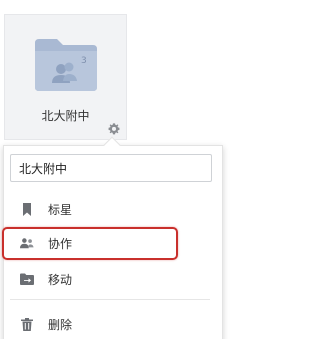 This screenshot has height=339, width=320. I want to click on bookmark-icon, so click(27, 209).